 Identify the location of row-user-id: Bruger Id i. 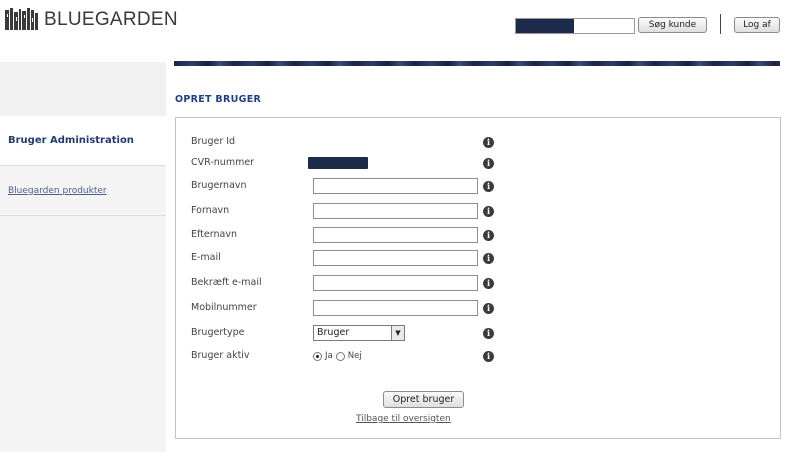
(486, 142).